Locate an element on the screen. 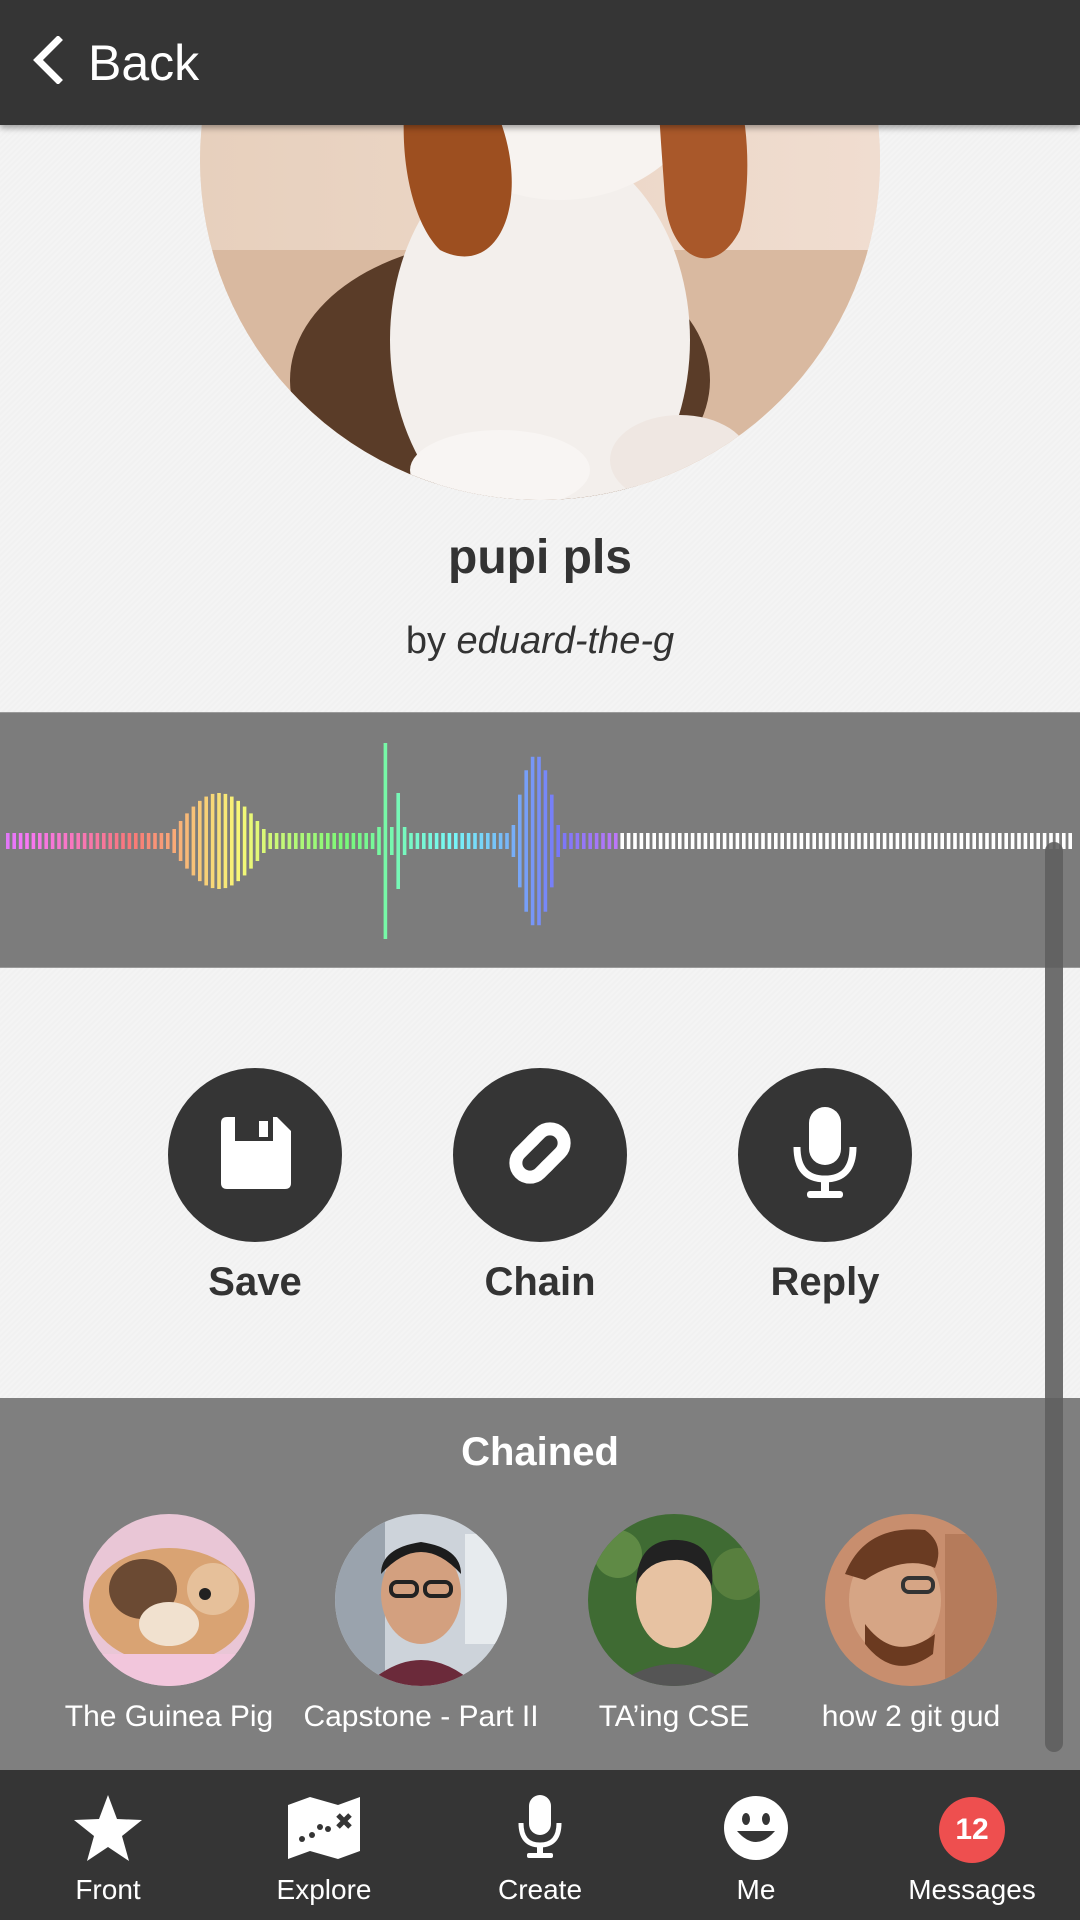  map-icon is located at coordinates (324, 1830).